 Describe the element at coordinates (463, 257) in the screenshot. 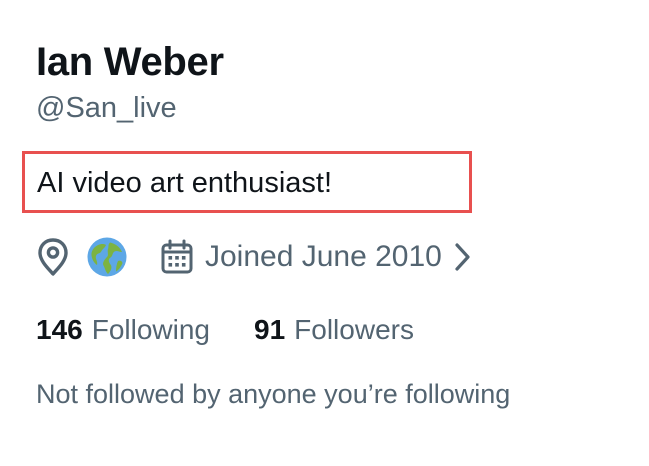

I see `chevron-right-icon` at that location.